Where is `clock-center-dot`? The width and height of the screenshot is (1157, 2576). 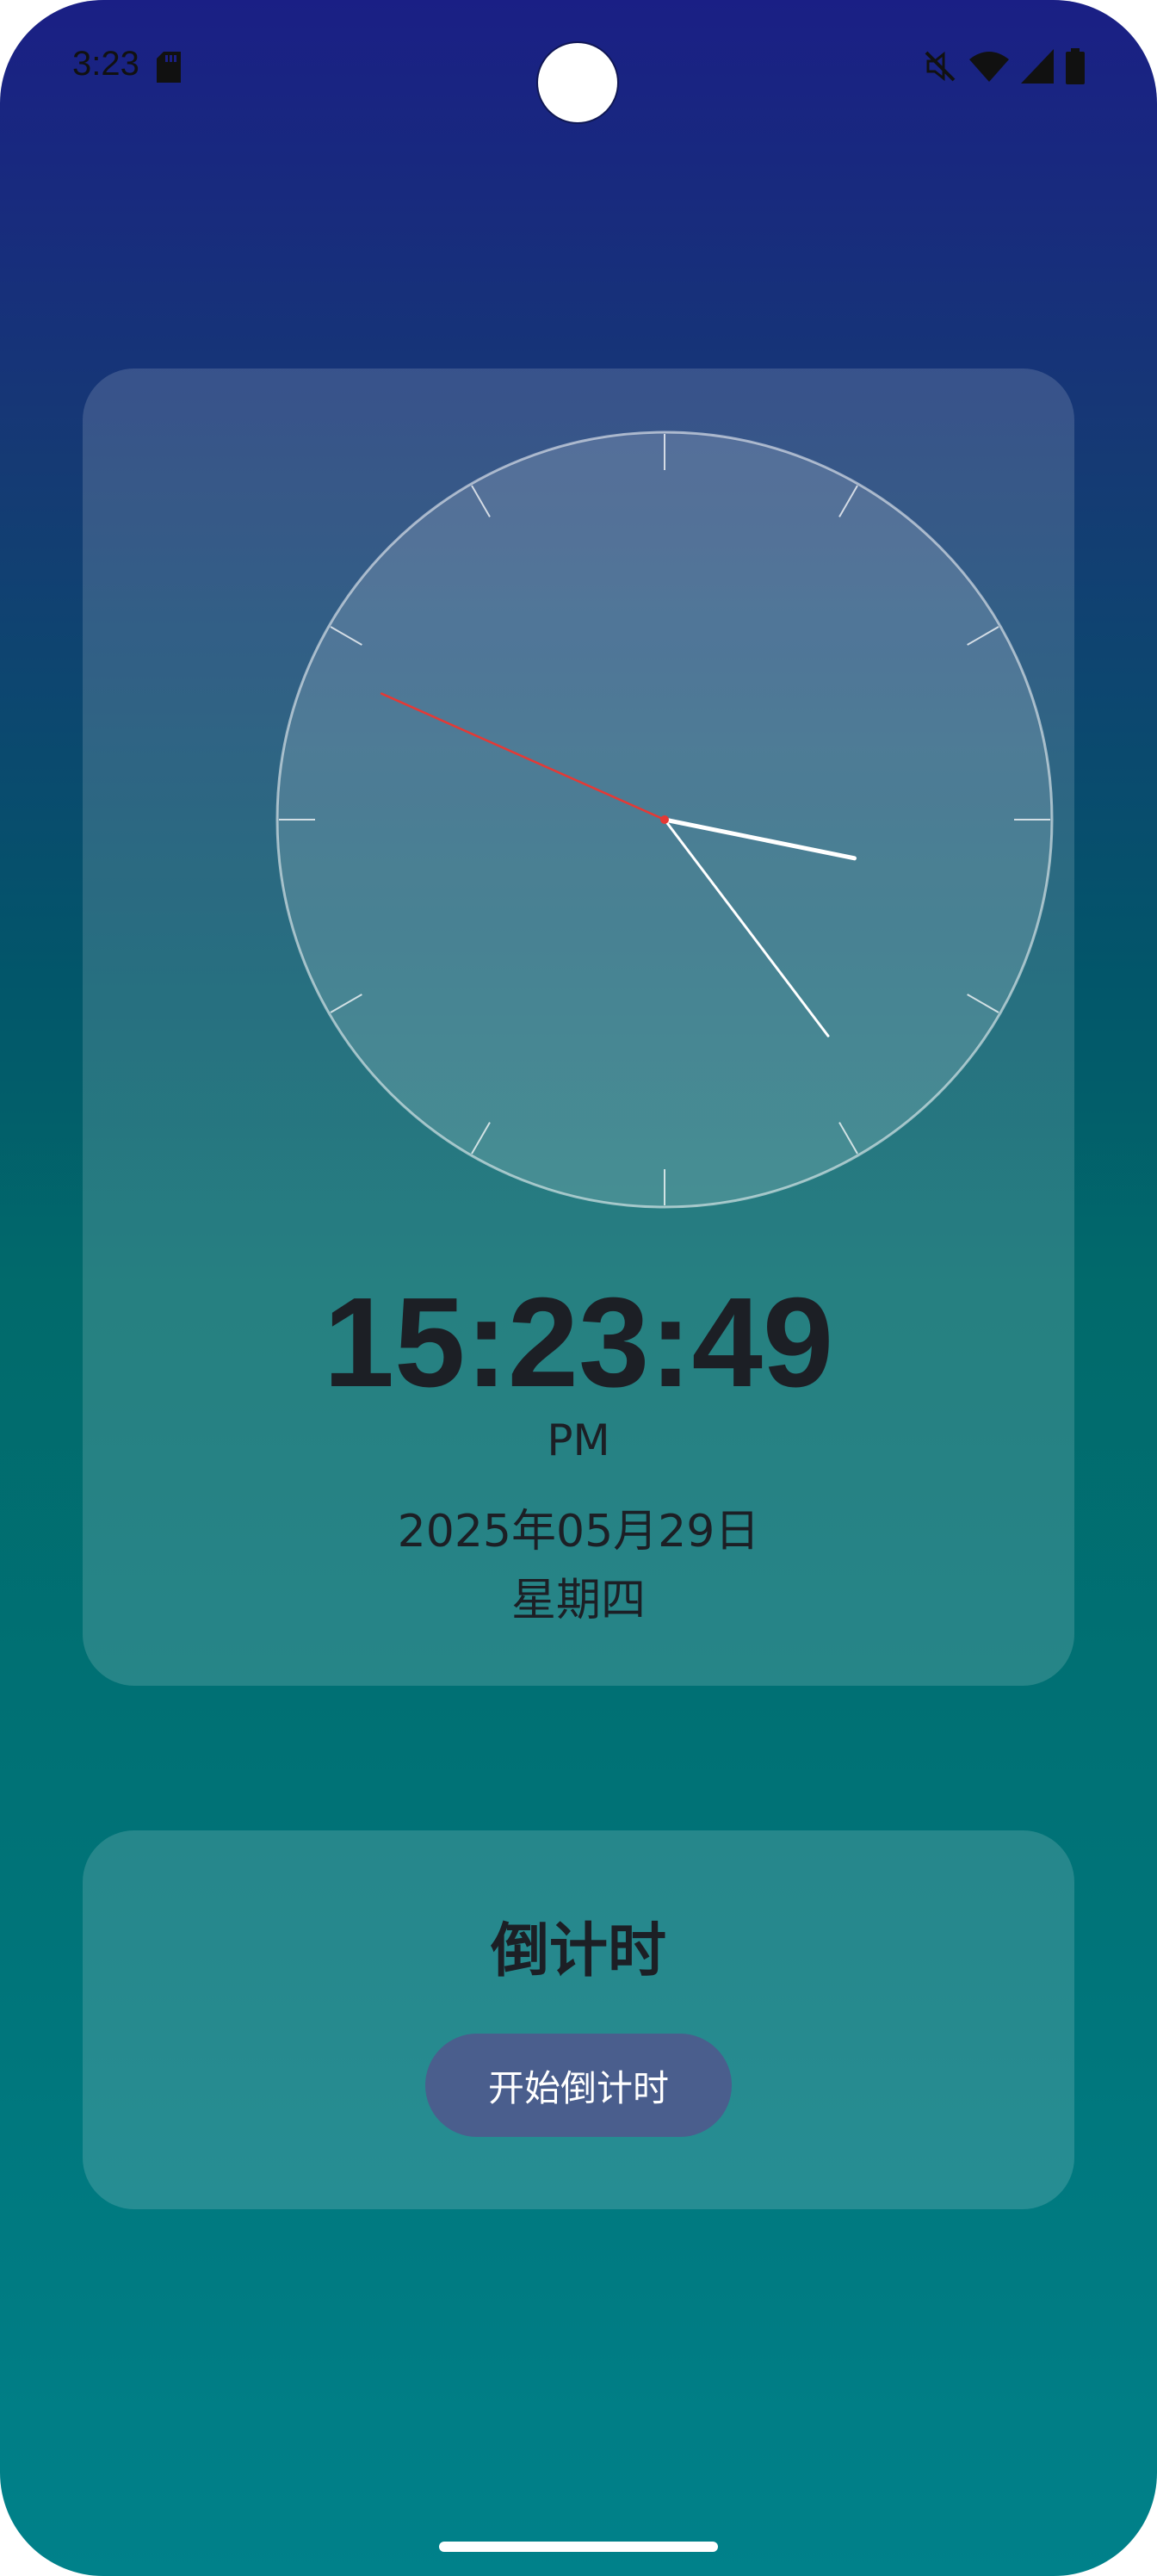 clock-center-dot is located at coordinates (664, 819).